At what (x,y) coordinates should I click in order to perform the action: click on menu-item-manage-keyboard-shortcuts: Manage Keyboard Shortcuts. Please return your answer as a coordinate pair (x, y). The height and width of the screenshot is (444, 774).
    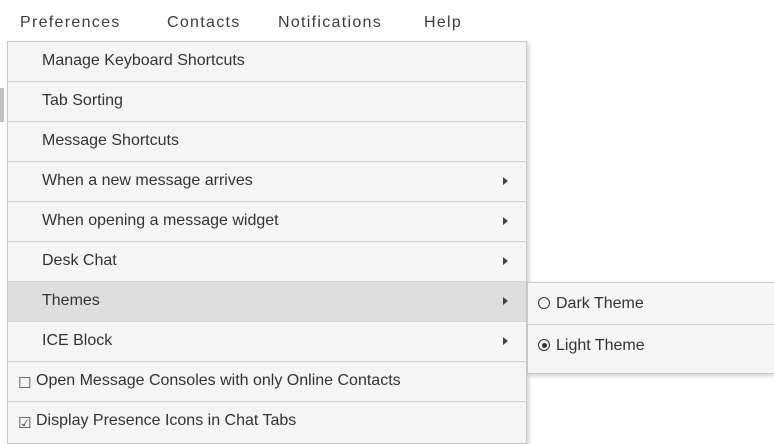
    Looking at the image, I should click on (267, 62).